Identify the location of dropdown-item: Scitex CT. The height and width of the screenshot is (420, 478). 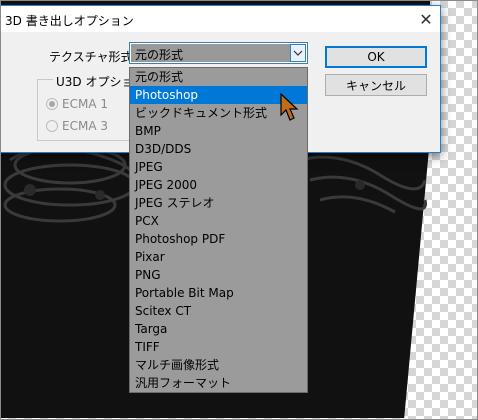
(218, 311).